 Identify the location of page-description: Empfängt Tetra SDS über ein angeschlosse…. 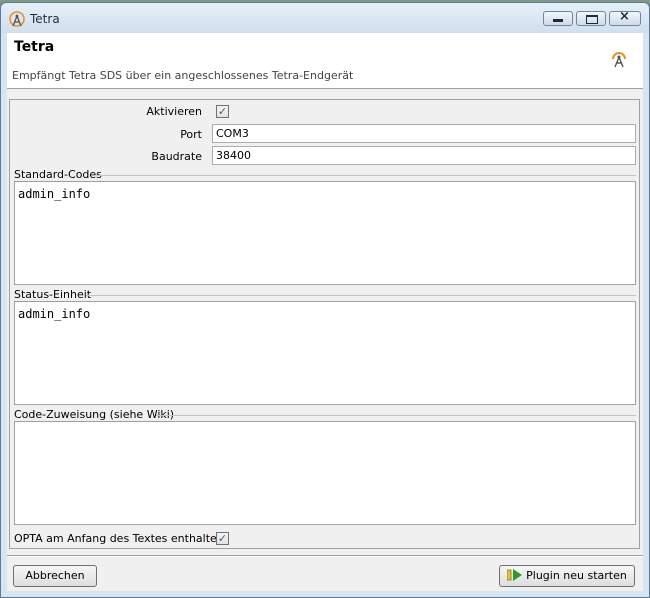
(183, 75).